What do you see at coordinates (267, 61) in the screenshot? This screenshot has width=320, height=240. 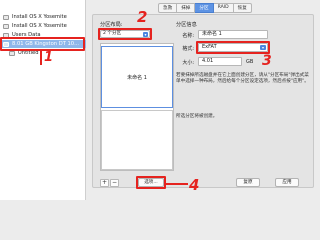 I see `annotation-number-3: 3` at bounding box center [267, 61].